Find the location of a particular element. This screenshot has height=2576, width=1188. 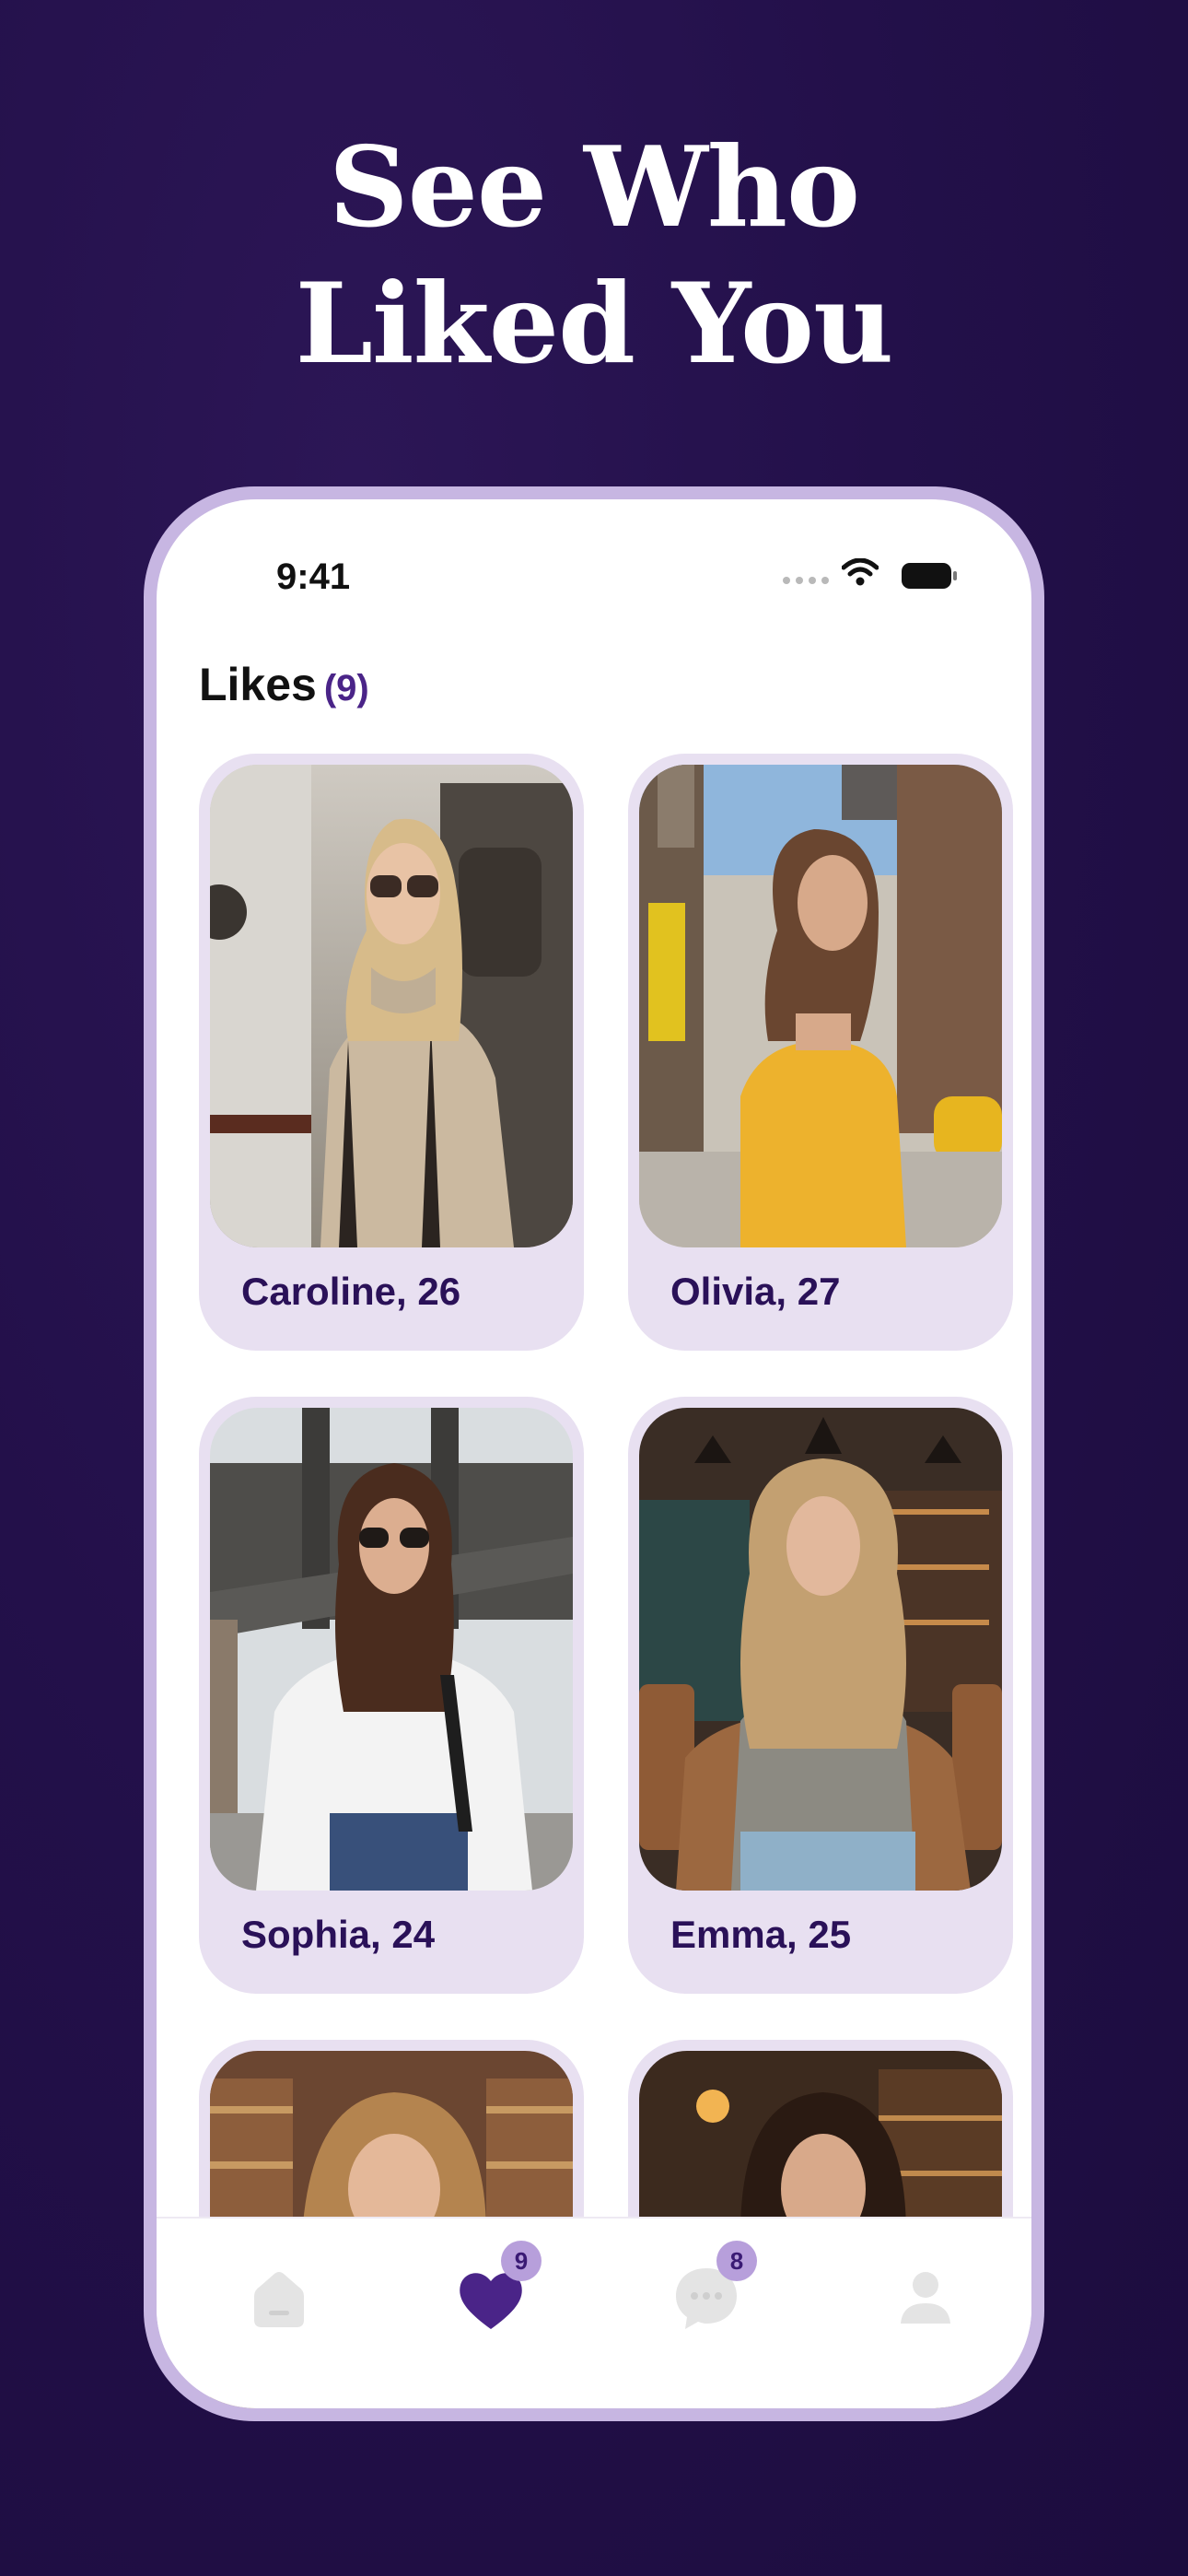

profile-card: Sophia, 24 is located at coordinates (391, 1695).